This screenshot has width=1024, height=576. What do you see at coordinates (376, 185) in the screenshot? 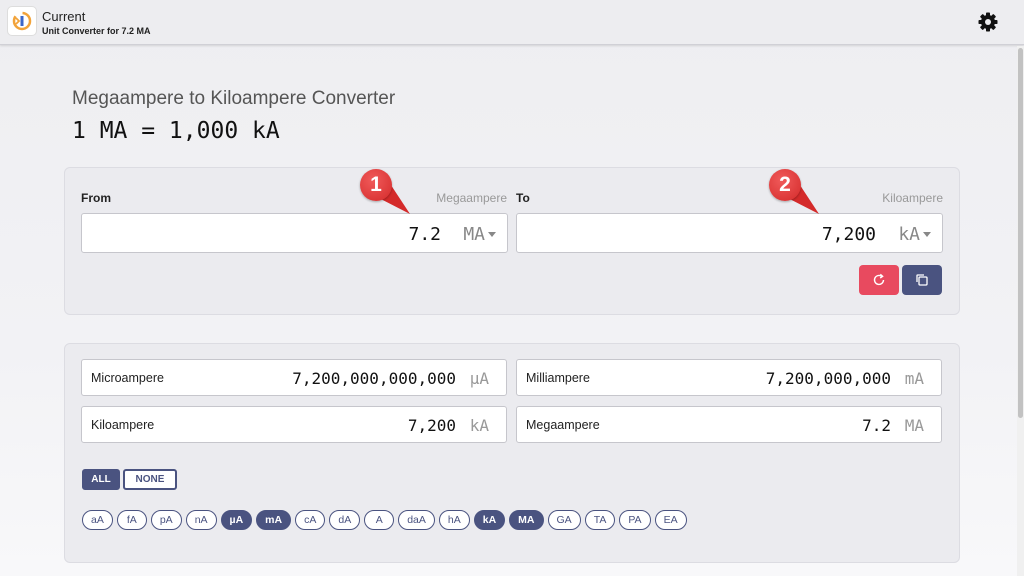
I see `marker-1: 1` at bounding box center [376, 185].